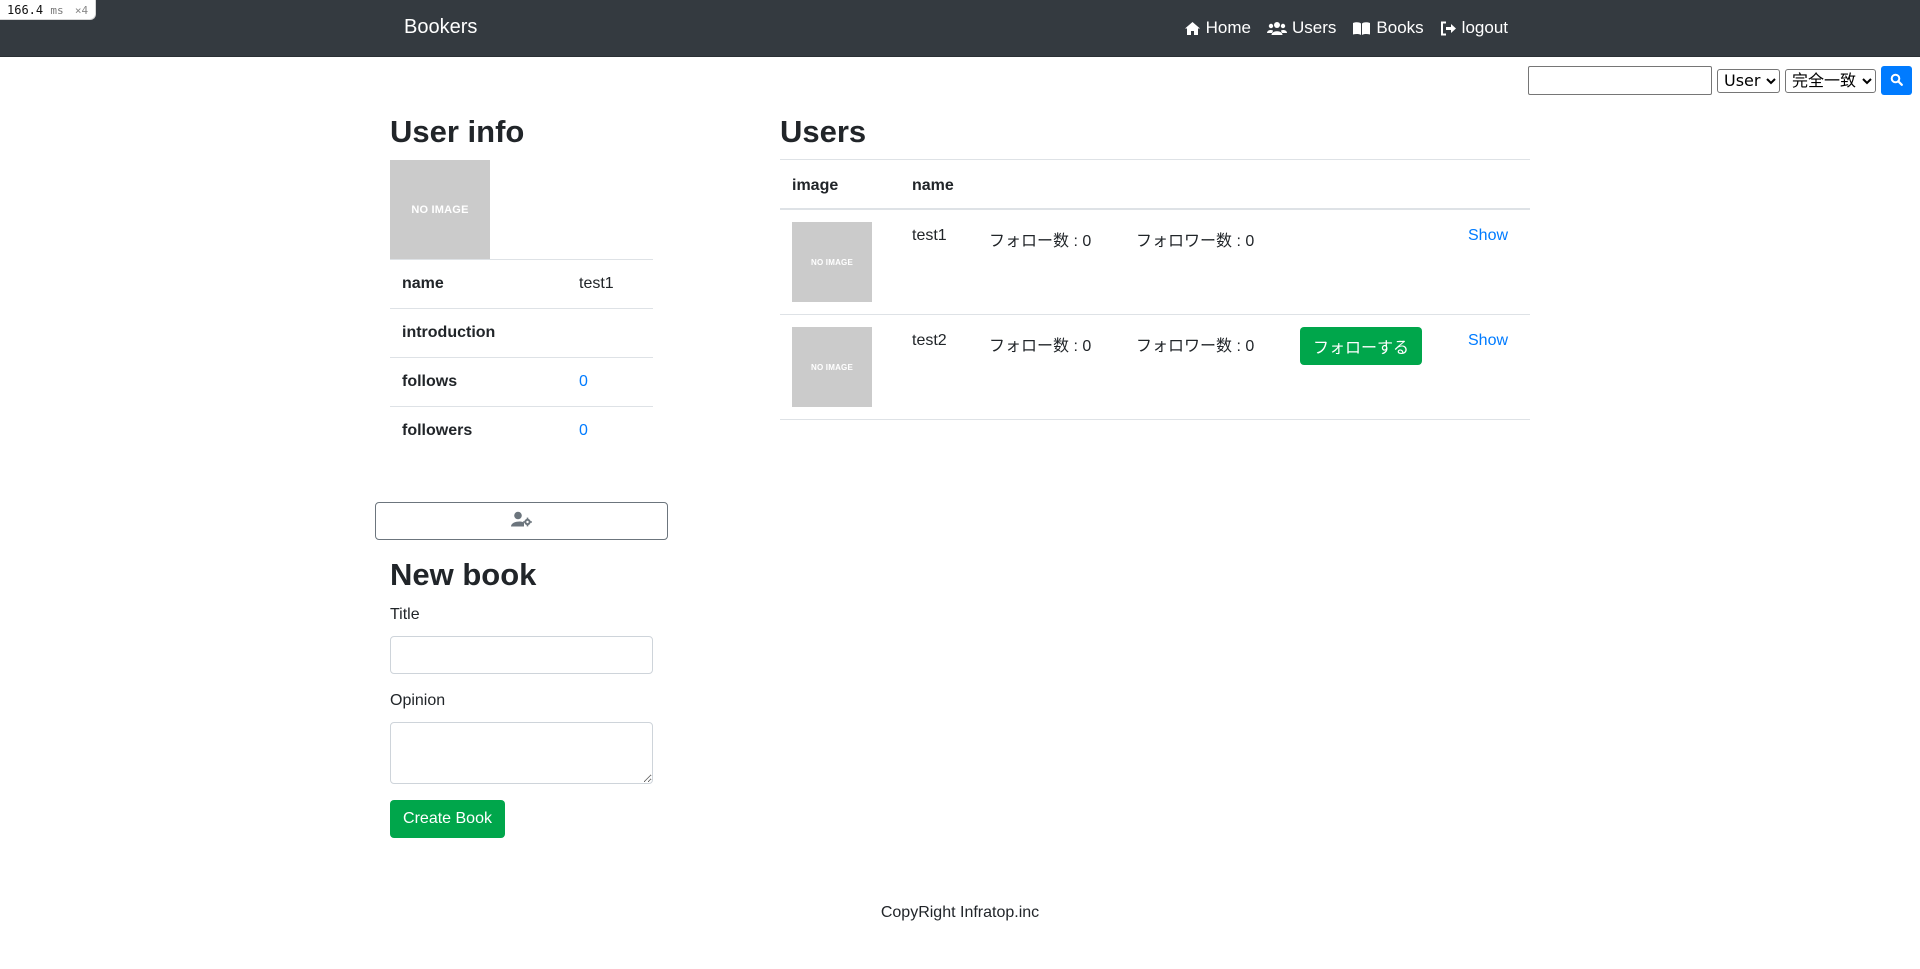 The image size is (1920, 969). I want to click on follow-button: フォローする, so click(1361, 346).